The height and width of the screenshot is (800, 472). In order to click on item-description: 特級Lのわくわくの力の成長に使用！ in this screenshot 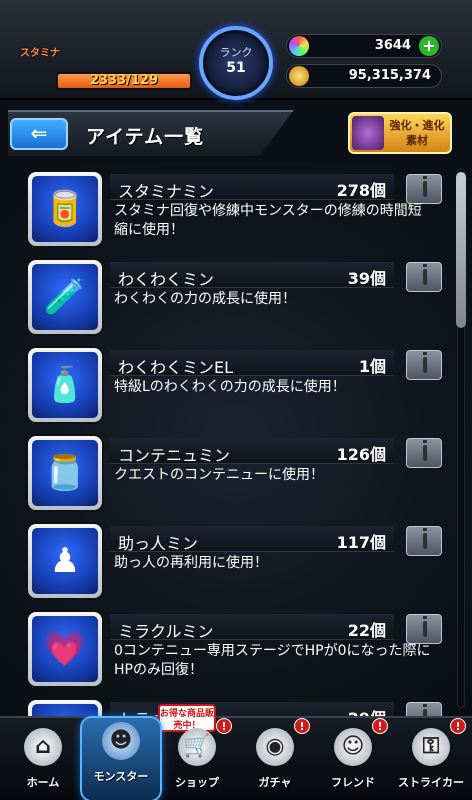, I will do `click(230, 387)`.